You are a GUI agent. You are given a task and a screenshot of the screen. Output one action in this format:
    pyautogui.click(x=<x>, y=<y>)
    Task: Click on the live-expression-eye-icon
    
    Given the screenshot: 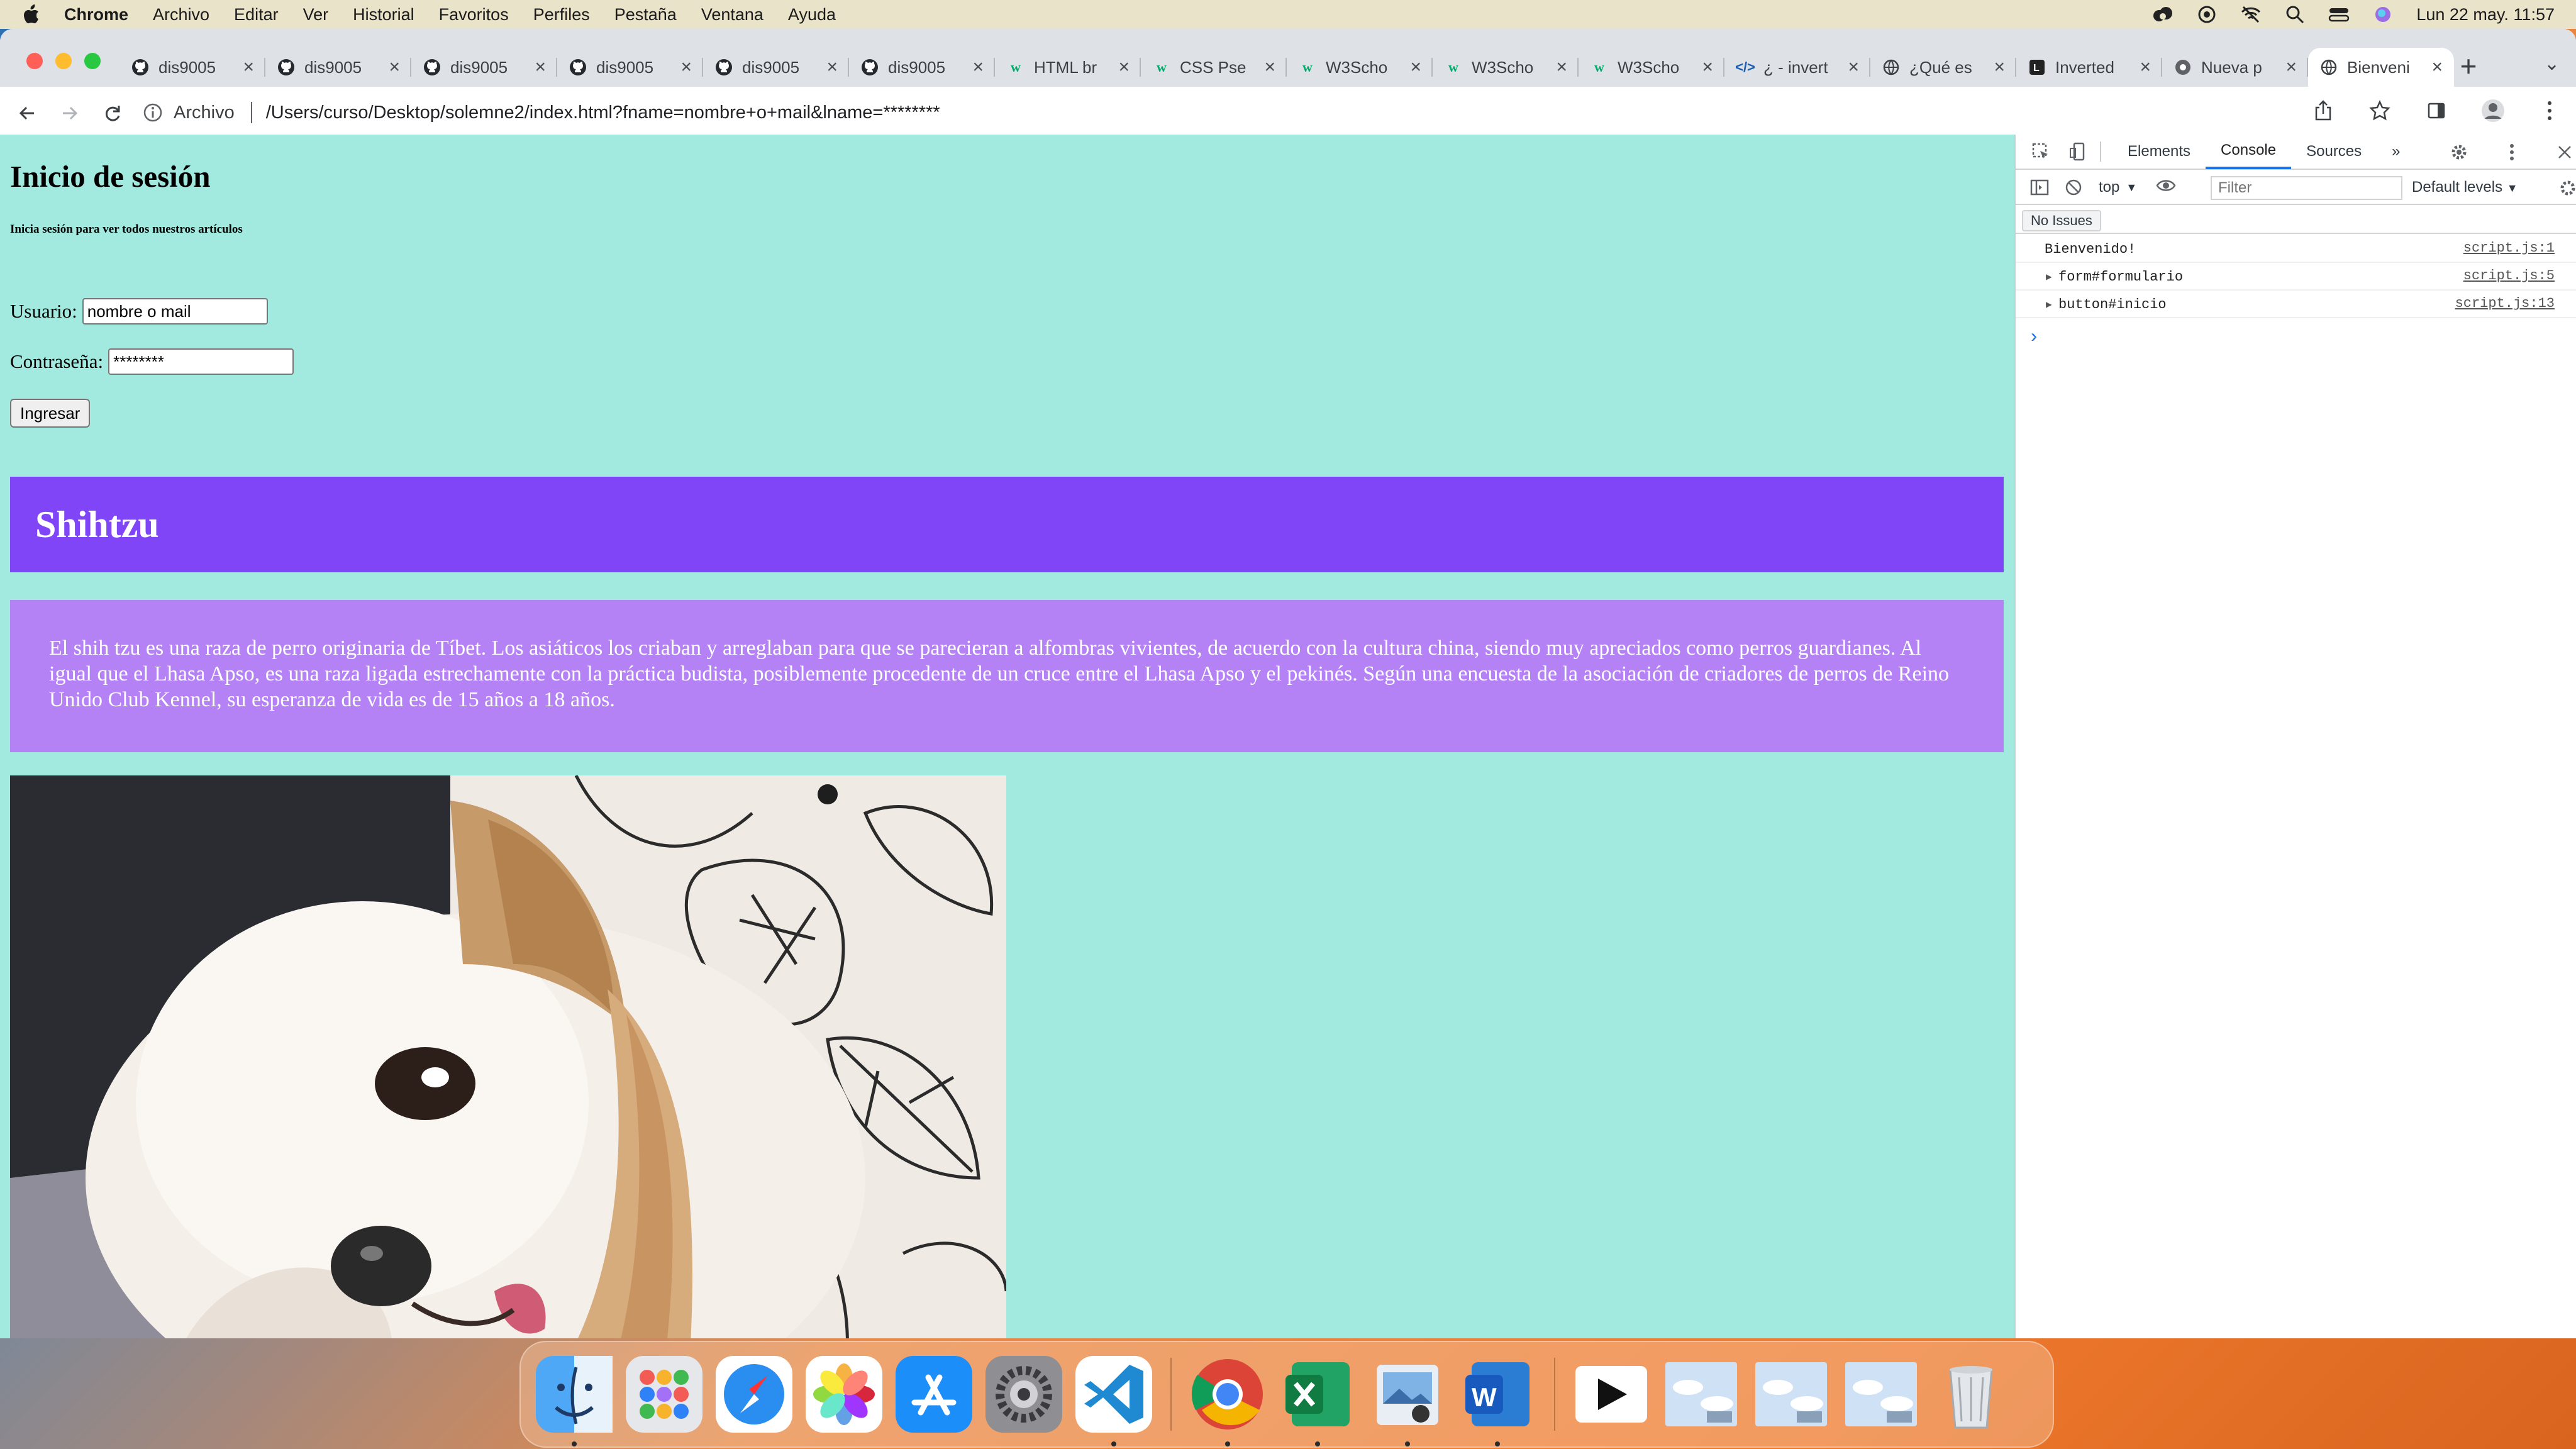 What is the action you would take?
    pyautogui.click(x=2166, y=188)
    